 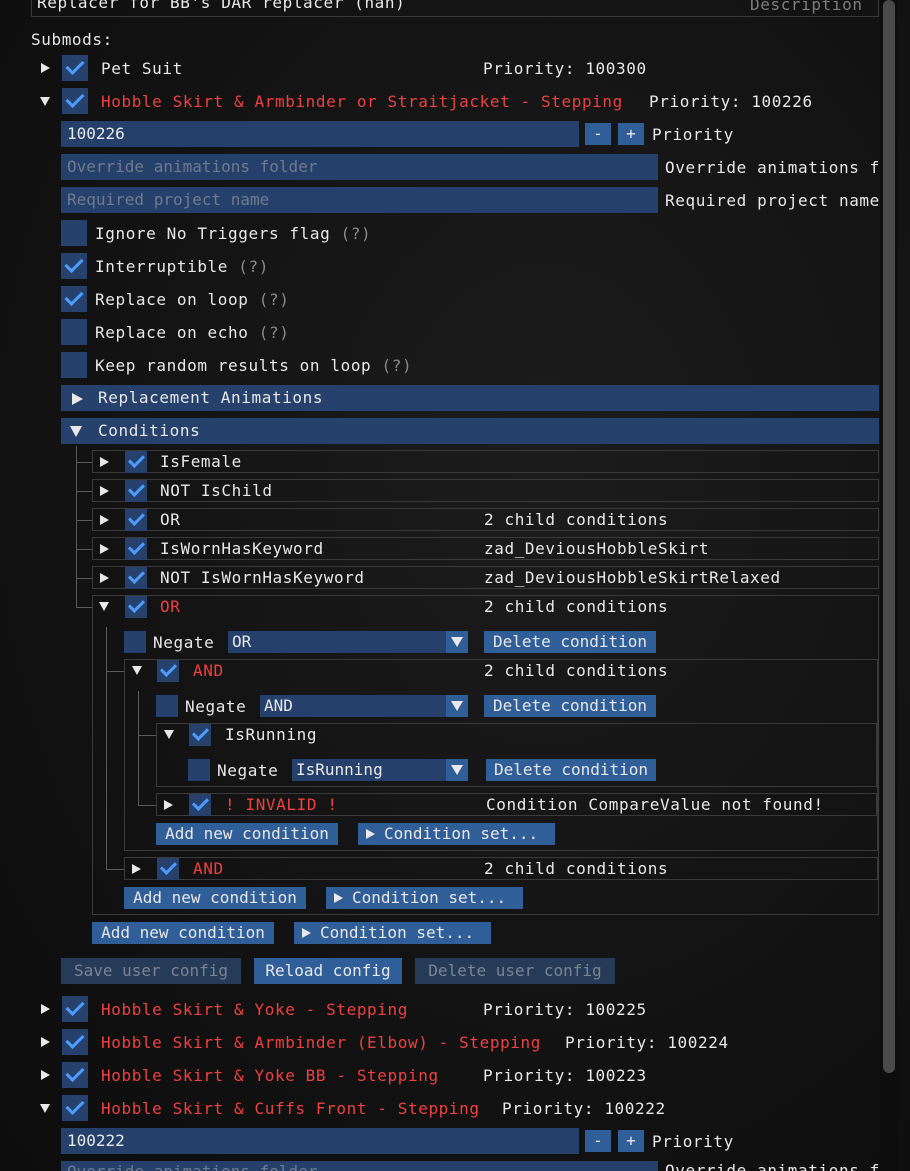 What do you see at coordinates (889, 536) in the screenshot?
I see `scrollbar-thumb` at bounding box center [889, 536].